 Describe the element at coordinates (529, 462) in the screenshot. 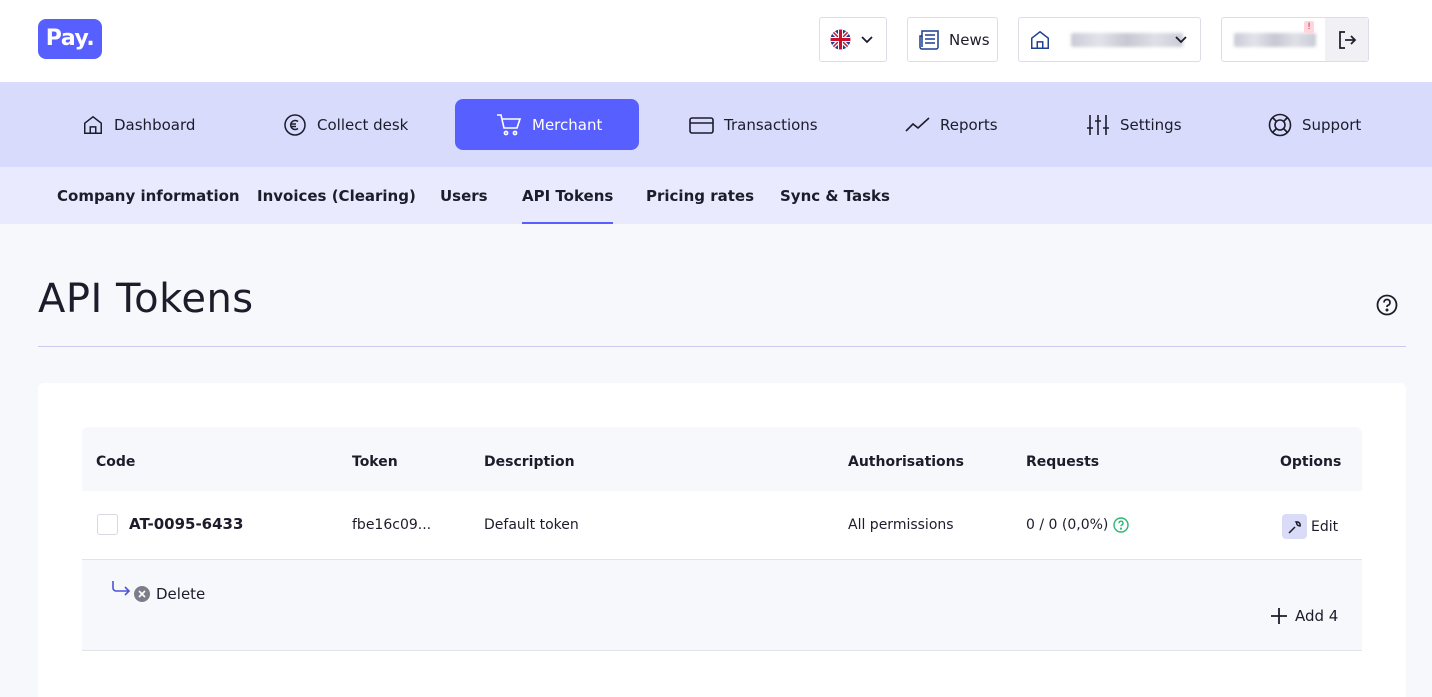

I see `column-header-description: Description` at that location.